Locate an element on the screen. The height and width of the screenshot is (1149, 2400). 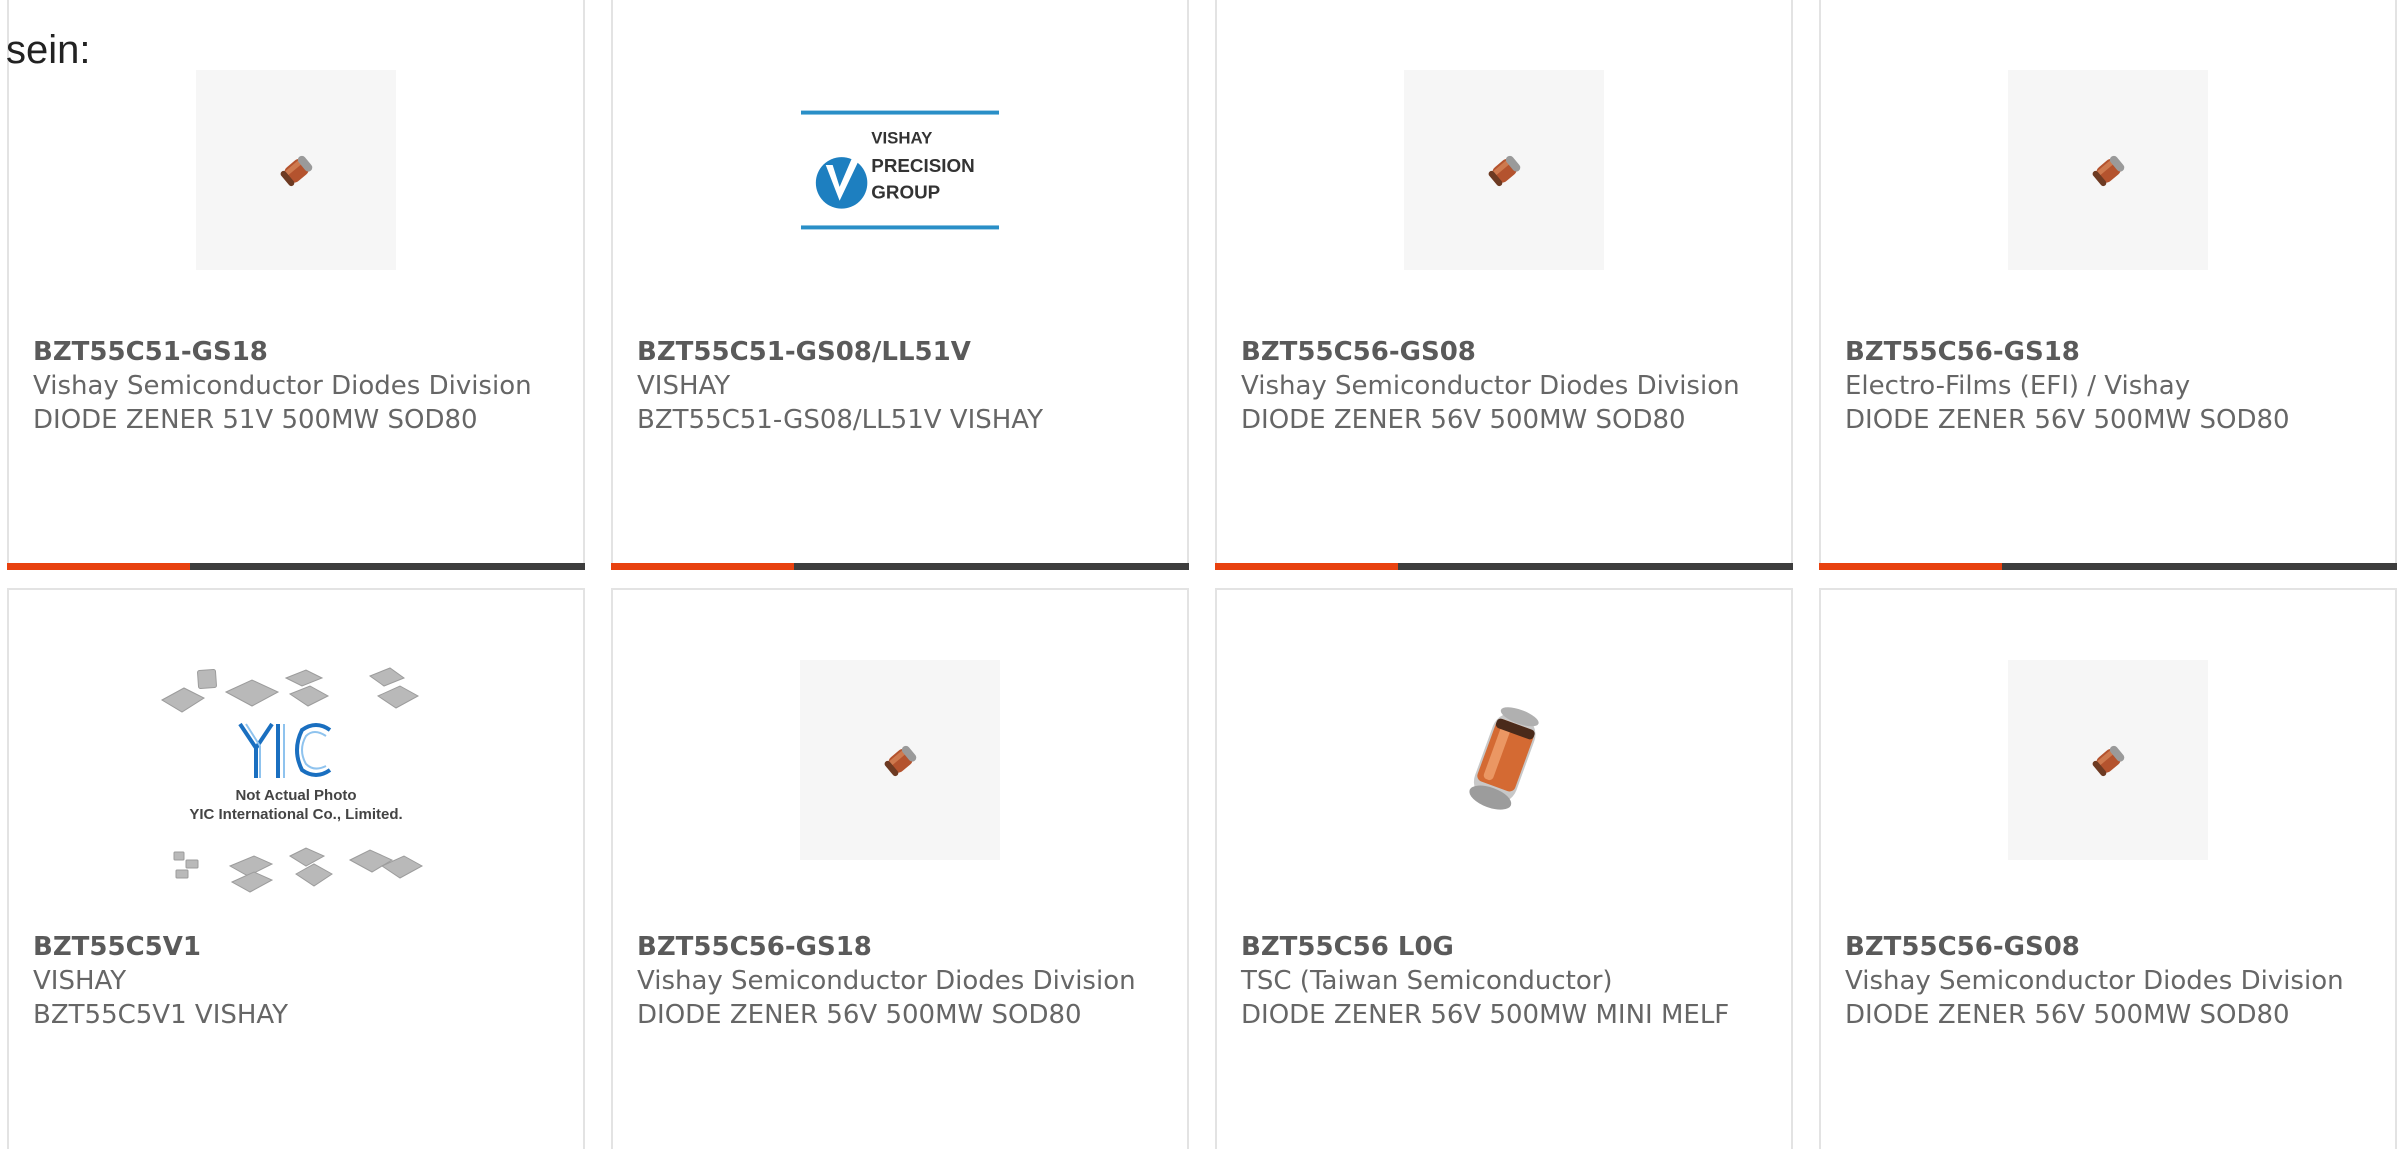
description: BZT55C51-GS08/LL51V VISHAY is located at coordinates (840, 420).